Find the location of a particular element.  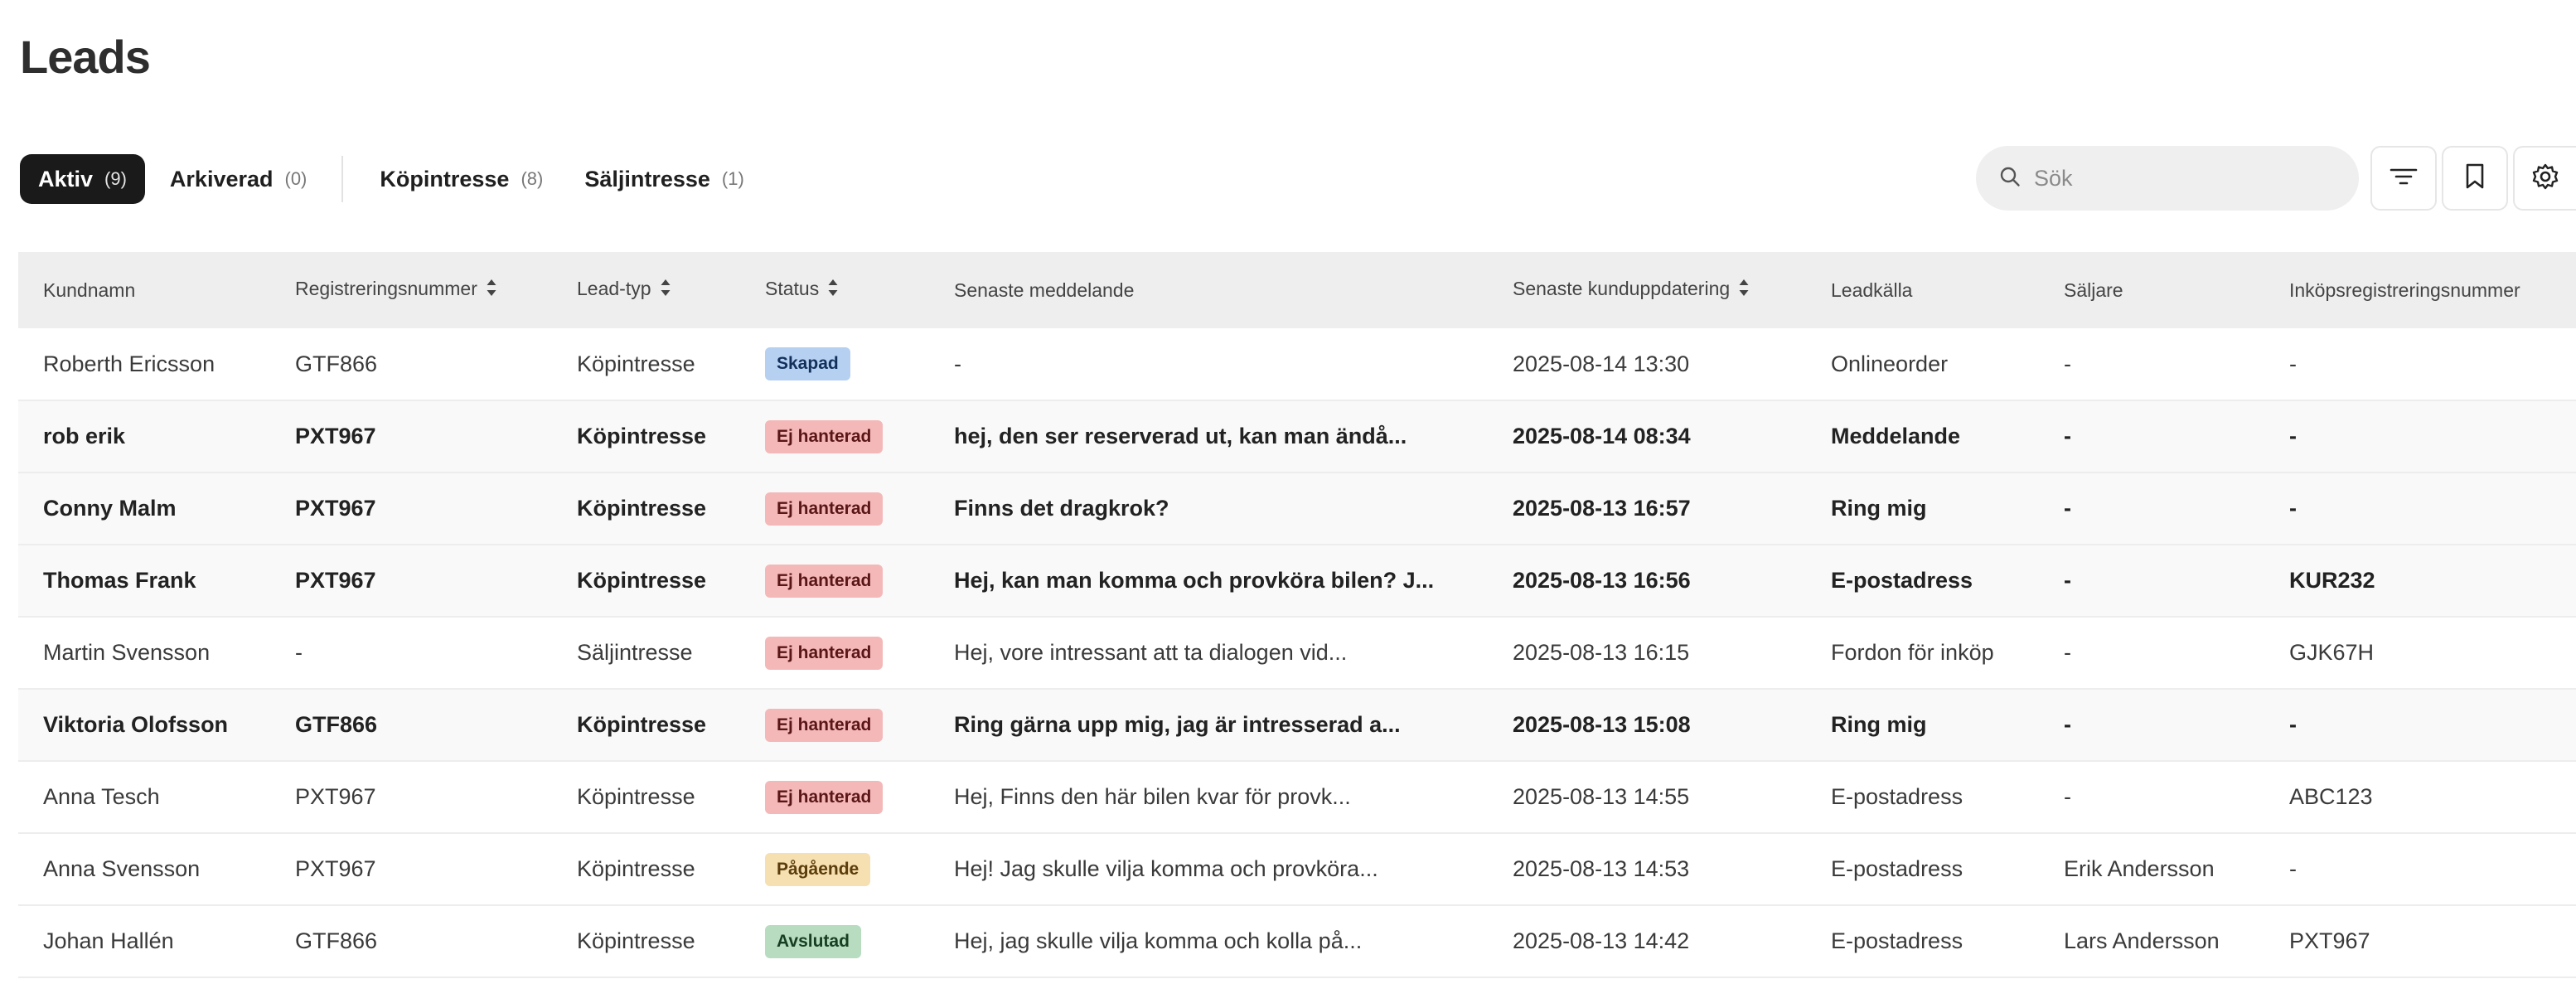

col-status: Status is located at coordinates (834, 290).